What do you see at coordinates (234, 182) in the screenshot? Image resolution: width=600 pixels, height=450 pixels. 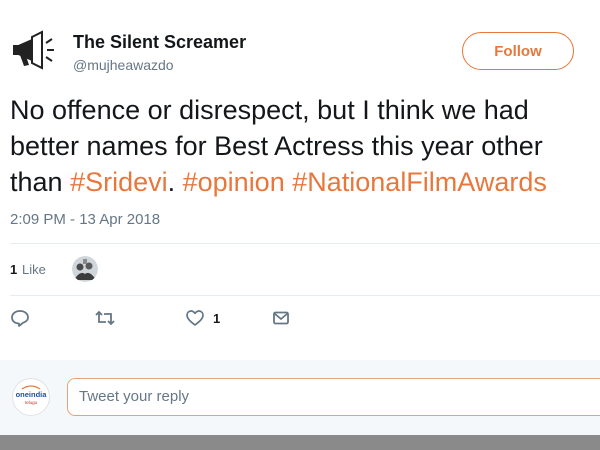 I see `hashtag-link: #opinion` at bounding box center [234, 182].